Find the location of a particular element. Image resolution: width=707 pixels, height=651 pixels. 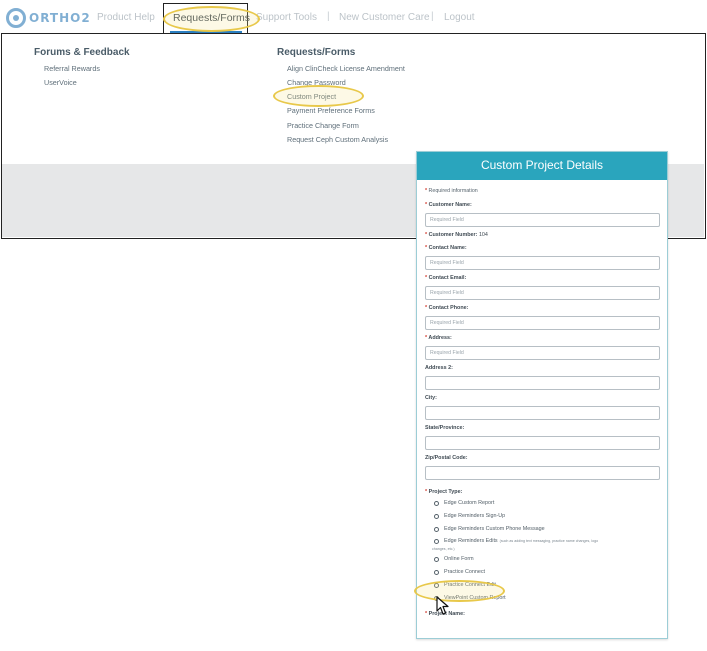

link-referral-rewards: Referral Rewards is located at coordinates (72, 68).